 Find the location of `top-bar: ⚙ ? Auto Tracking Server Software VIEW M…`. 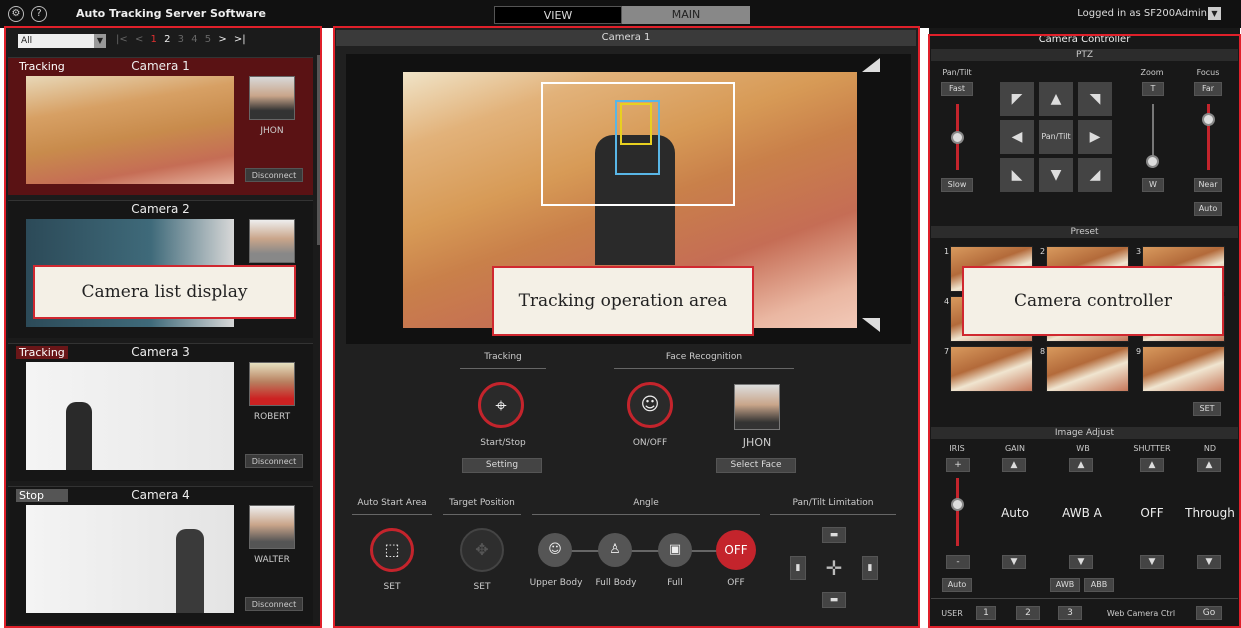

top-bar: ⚙ ? Auto Tracking Server Software VIEW M… is located at coordinates (620, 14).